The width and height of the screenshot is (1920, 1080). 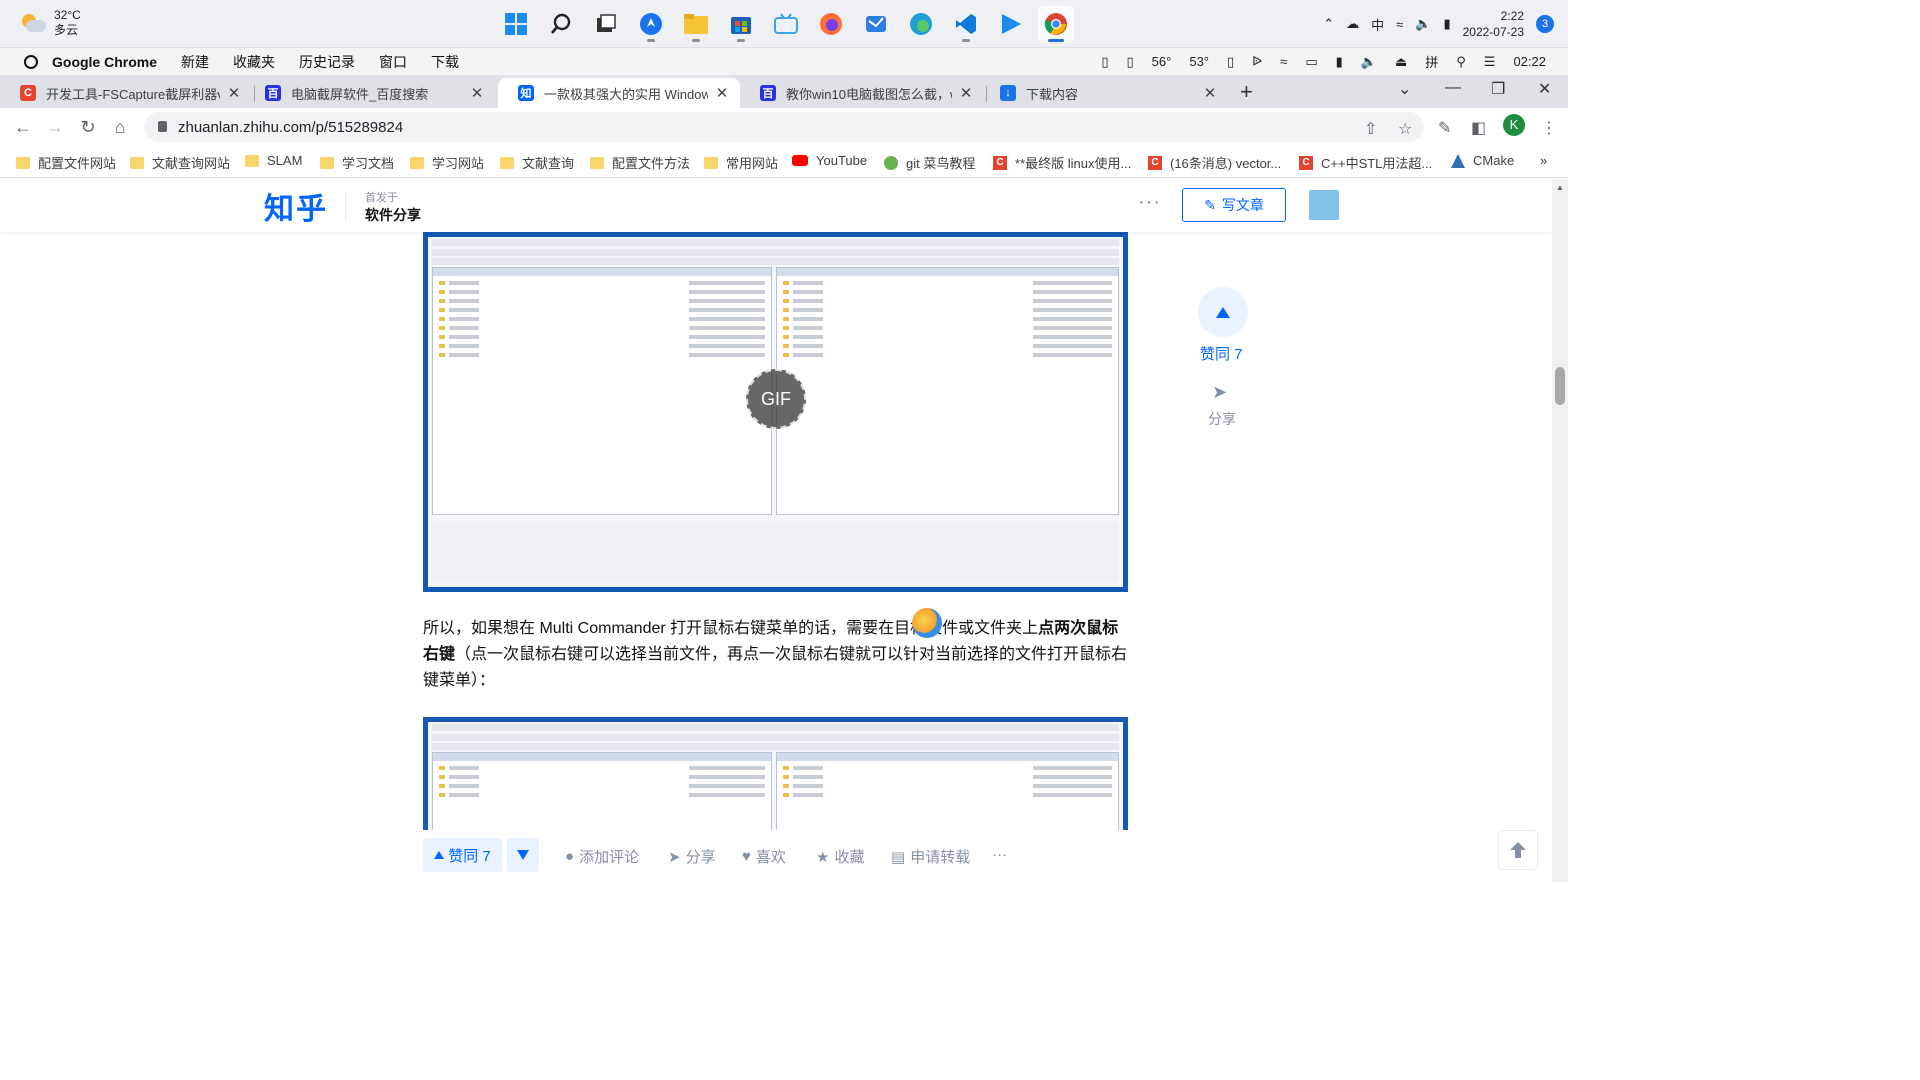 What do you see at coordinates (327, 62) in the screenshot?
I see `menu-item-history: 历史记录` at bounding box center [327, 62].